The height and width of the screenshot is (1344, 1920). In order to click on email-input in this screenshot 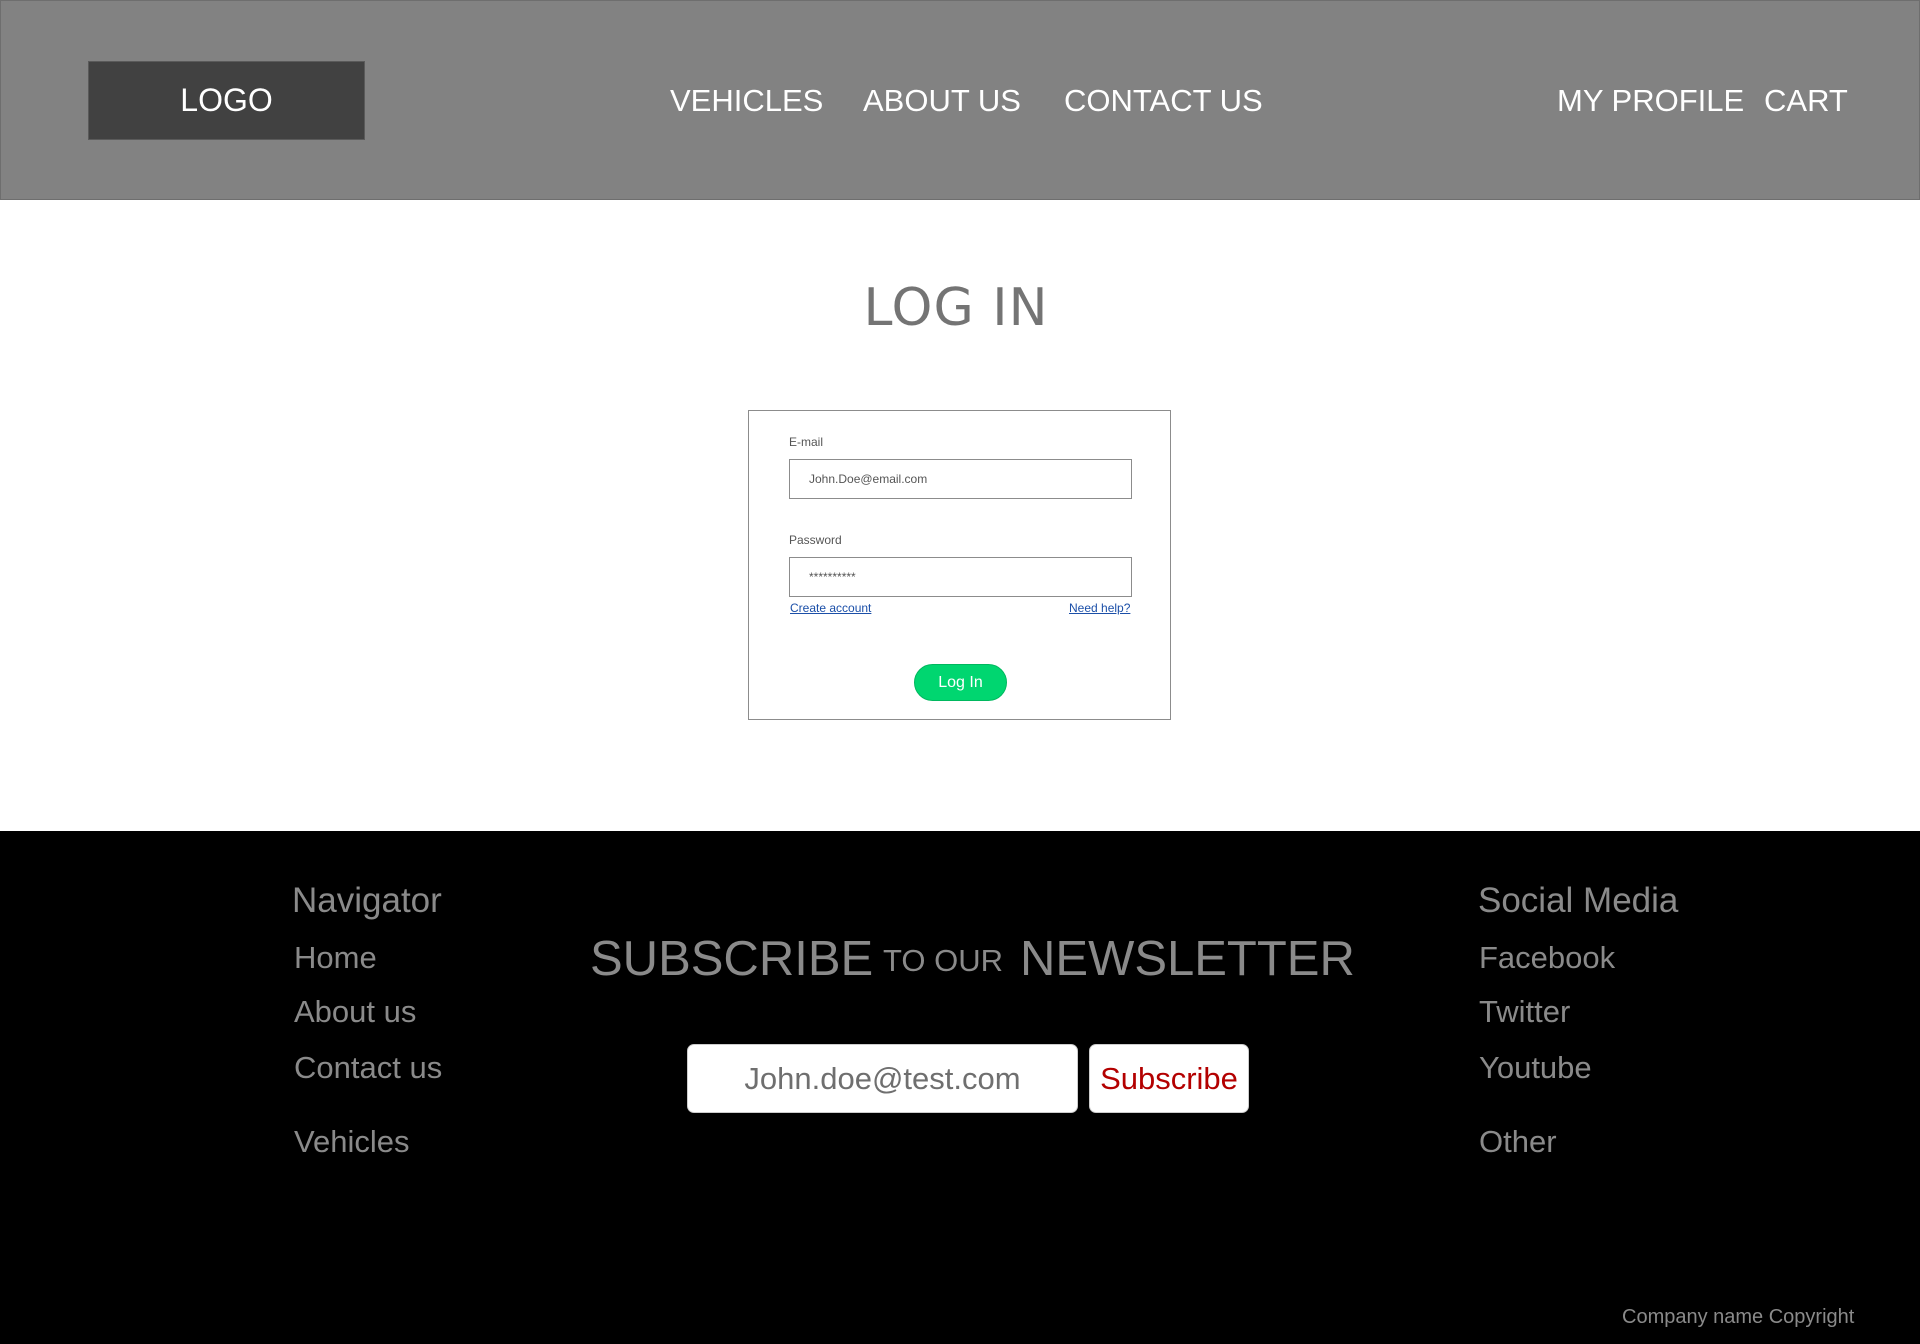, I will do `click(960, 479)`.